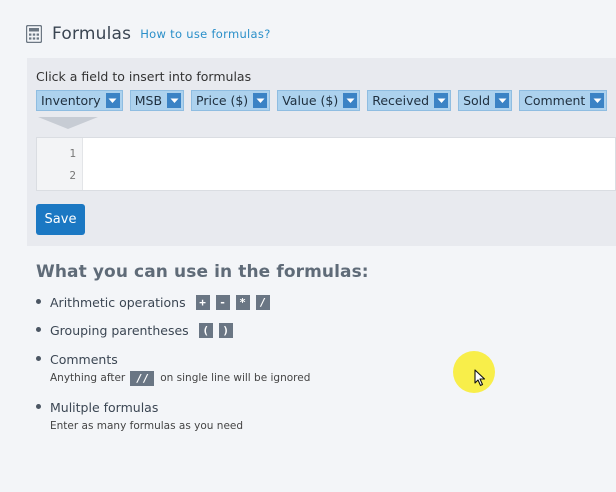 This screenshot has width=616, height=492. I want to click on plus-symbol: +, so click(202, 302).